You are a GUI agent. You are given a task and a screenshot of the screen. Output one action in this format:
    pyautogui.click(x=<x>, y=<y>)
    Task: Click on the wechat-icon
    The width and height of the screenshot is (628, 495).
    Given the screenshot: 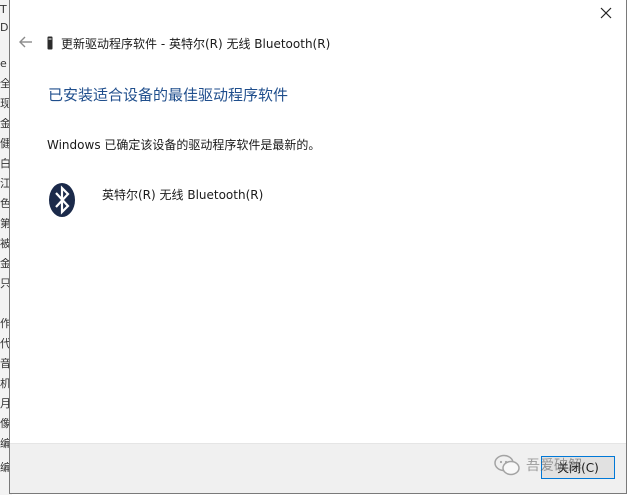 What is the action you would take?
    pyautogui.click(x=507, y=465)
    